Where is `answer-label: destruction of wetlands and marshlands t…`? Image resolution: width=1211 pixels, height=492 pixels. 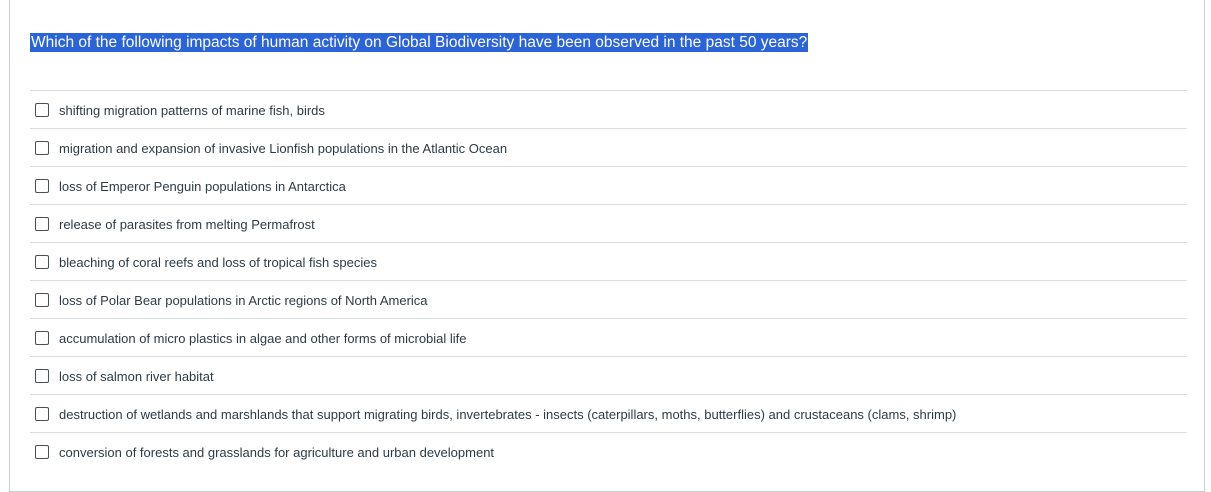
answer-label: destruction of wetlands and marshlands t… is located at coordinates (507, 414).